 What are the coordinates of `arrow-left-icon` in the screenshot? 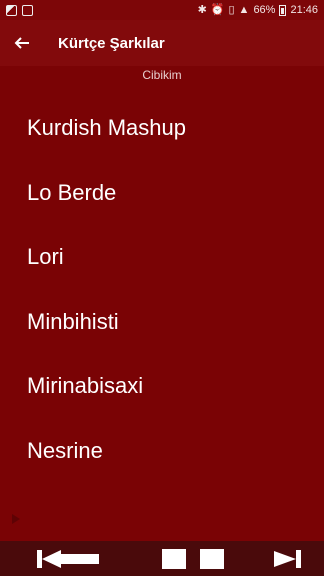 It's located at (21, 43).